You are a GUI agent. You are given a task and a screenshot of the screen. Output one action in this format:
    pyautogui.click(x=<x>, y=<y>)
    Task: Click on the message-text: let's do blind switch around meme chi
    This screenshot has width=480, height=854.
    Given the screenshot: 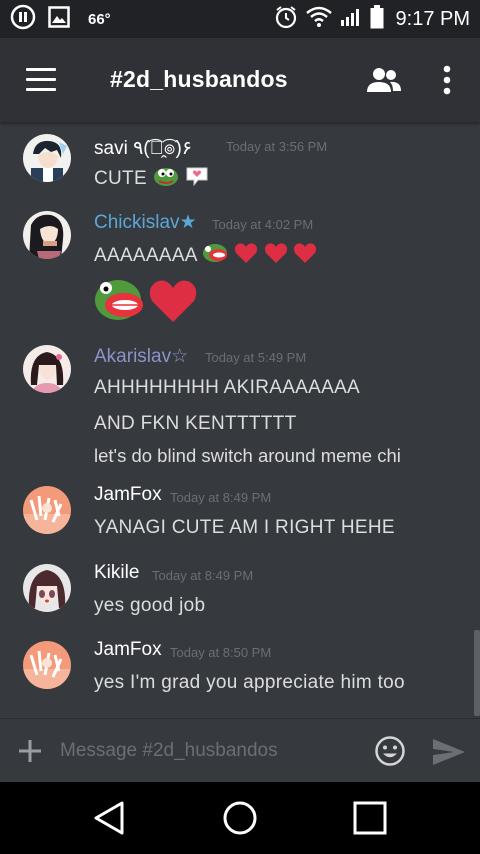 What is the action you would take?
    pyautogui.click(x=247, y=455)
    